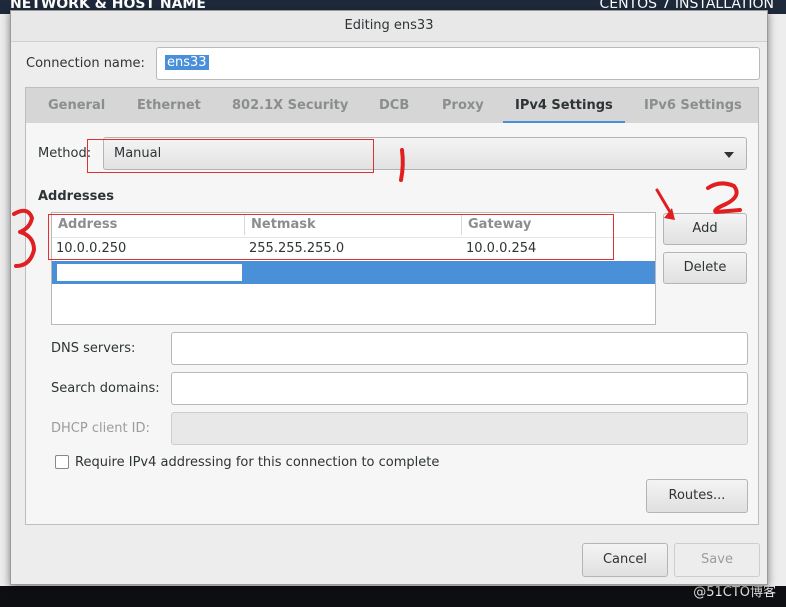 This screenshot has height=607, width=786. Describe the element at coordinates (724, 197) in the screenshot. I see `annotation-numeral-two` at that location.